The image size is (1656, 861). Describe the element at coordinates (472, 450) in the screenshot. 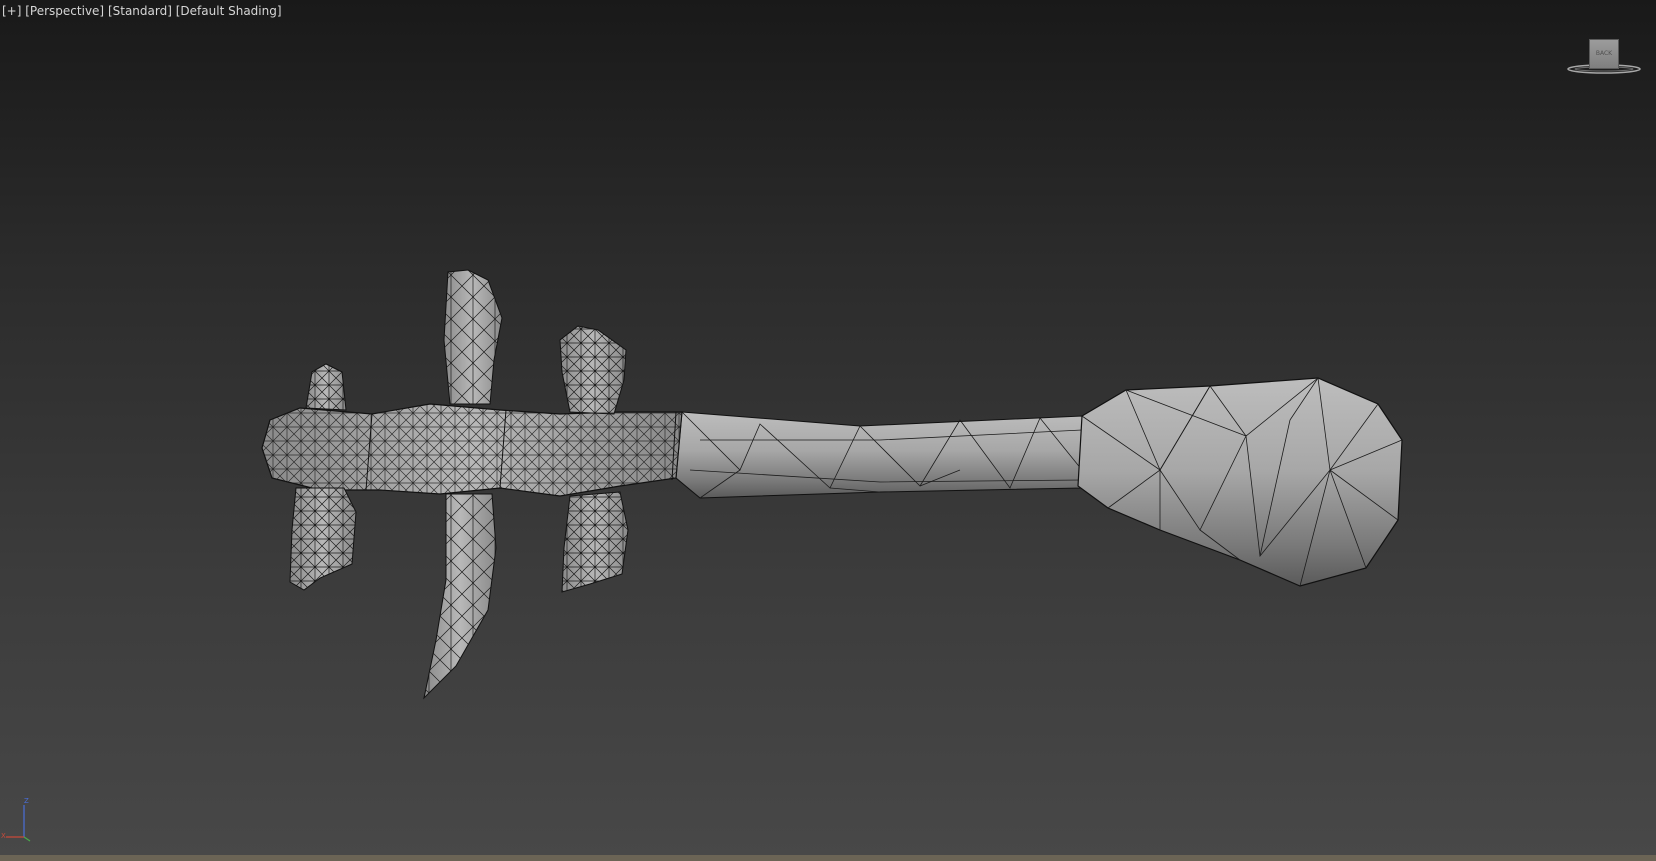

I see `bone-vertebrae` at that location.